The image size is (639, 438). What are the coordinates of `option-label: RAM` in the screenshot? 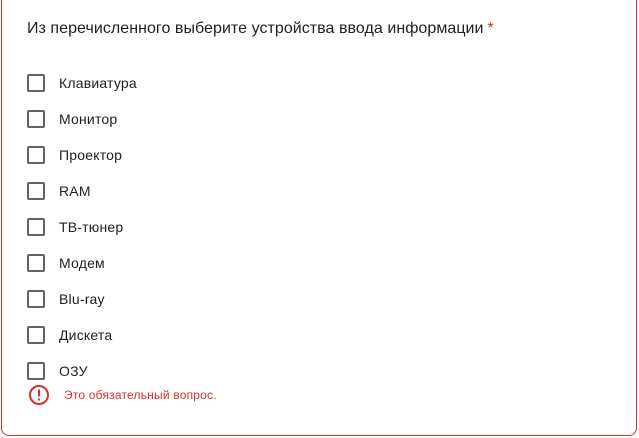 It's located at (75, 191).